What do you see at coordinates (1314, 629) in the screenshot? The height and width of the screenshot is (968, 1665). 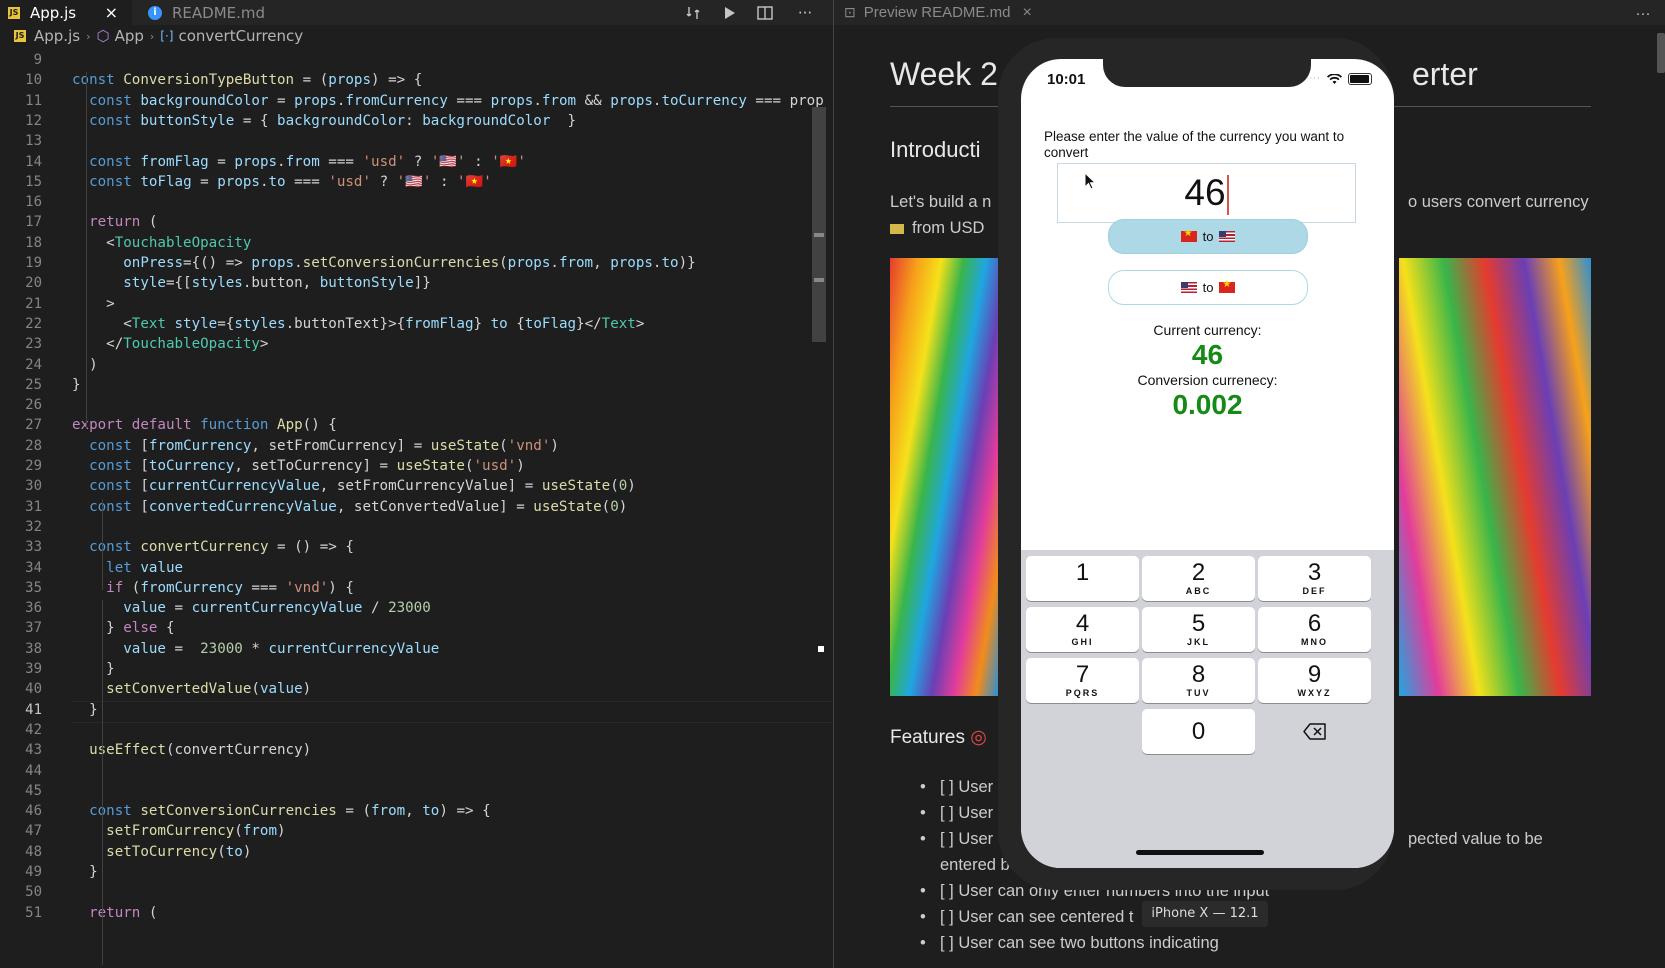 I see `key-6: 6 MNO` at bounding box center [1314, 629].